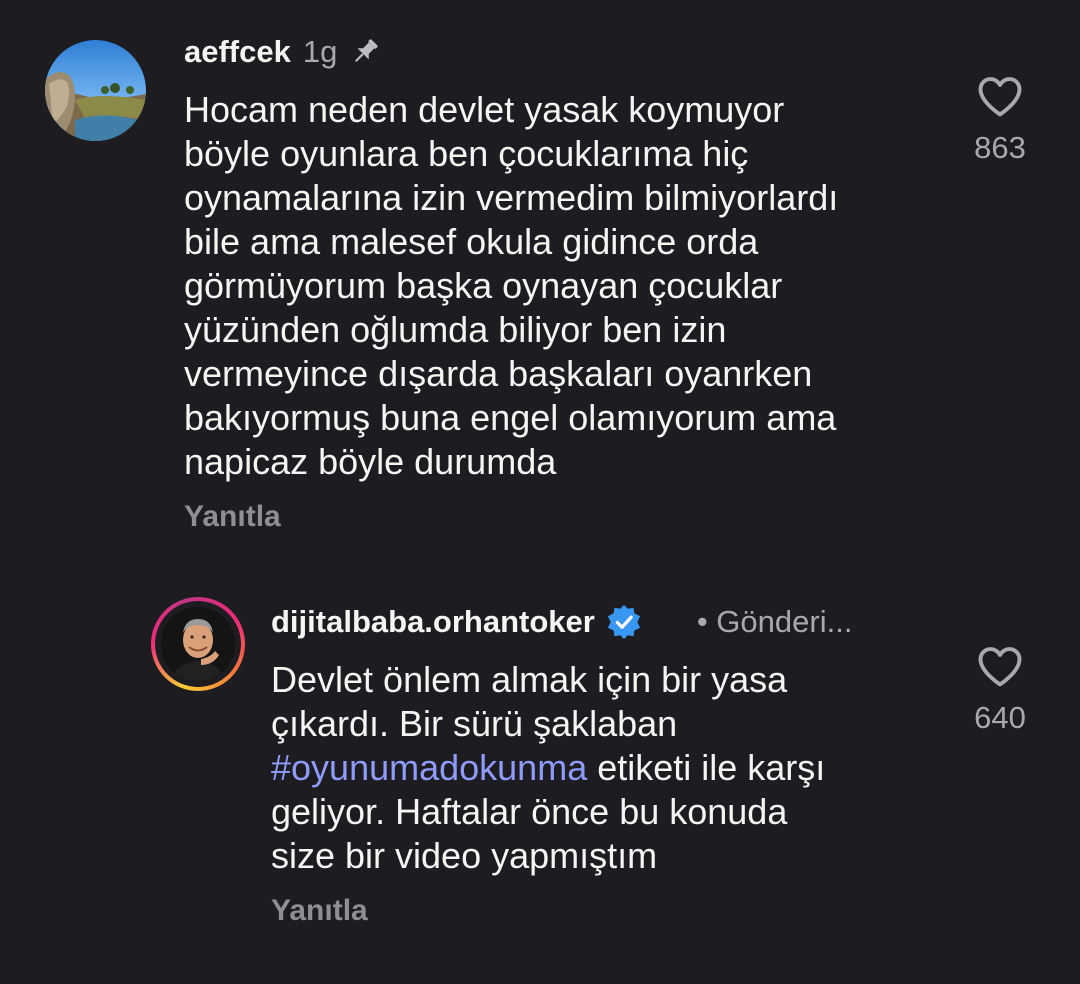 The image size is (1080, 984). I want to click on comment-line: size bir video yapmıştım, so click(464, 855).